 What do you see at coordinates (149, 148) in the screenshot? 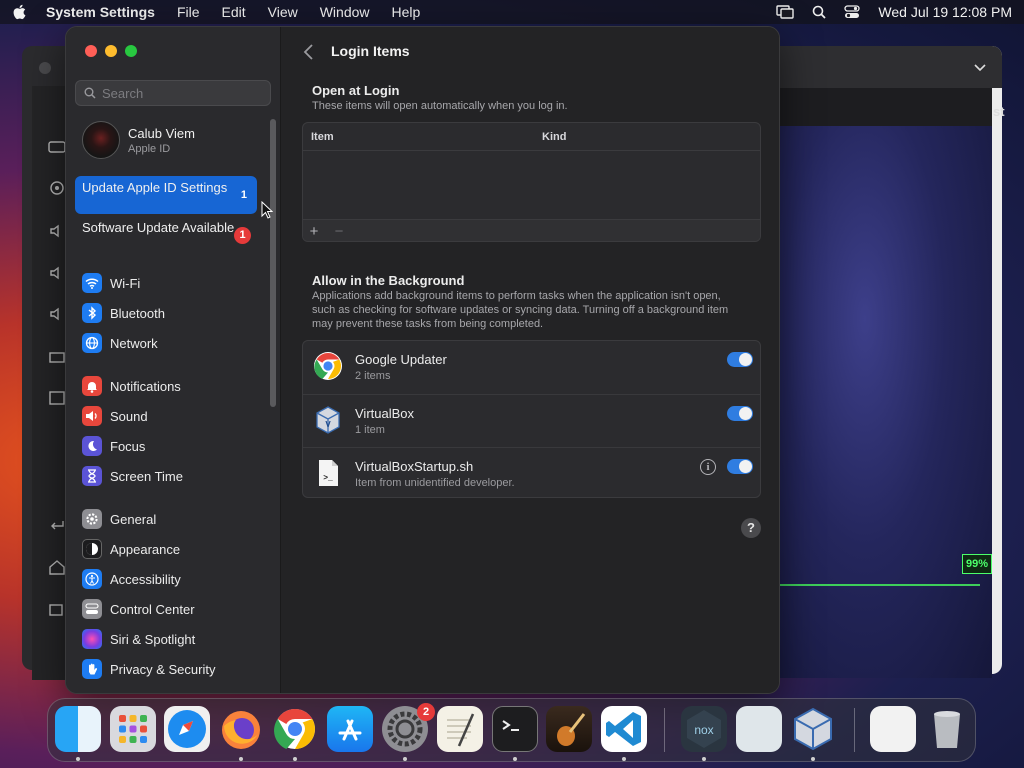
I see `account-sub: Apple ID` at bounding box center [149, 148].